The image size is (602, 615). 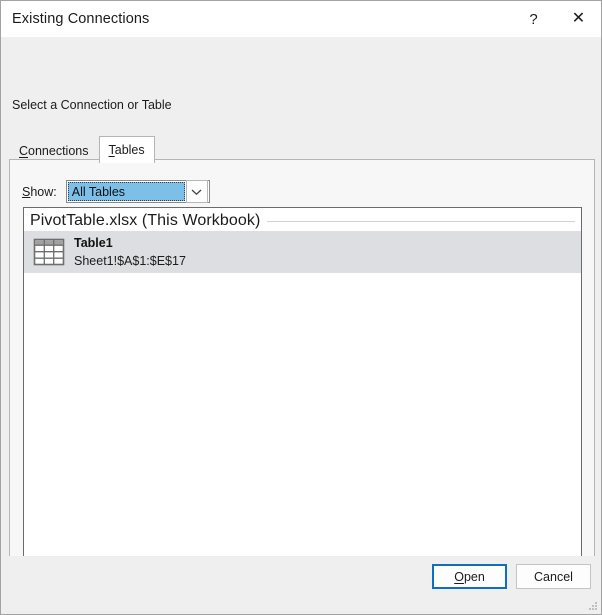 I want to click on show-combobox-arrow, so click(x=196, y=191).